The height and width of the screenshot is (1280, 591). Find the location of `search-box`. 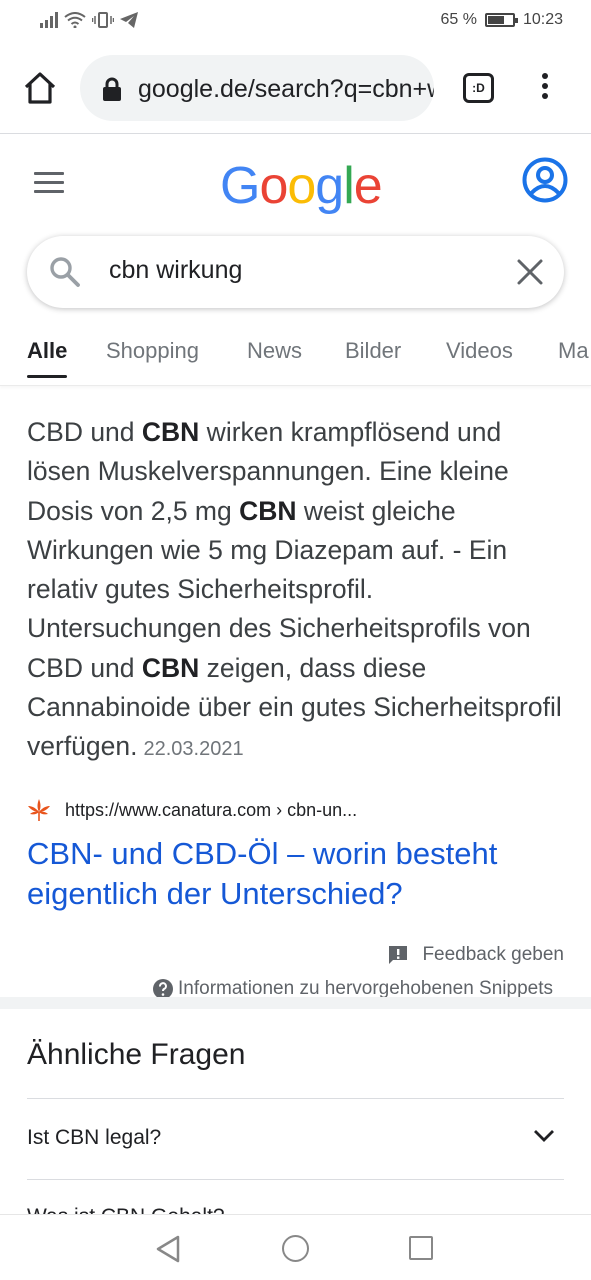

search-box is located at coordinates (295, 272).